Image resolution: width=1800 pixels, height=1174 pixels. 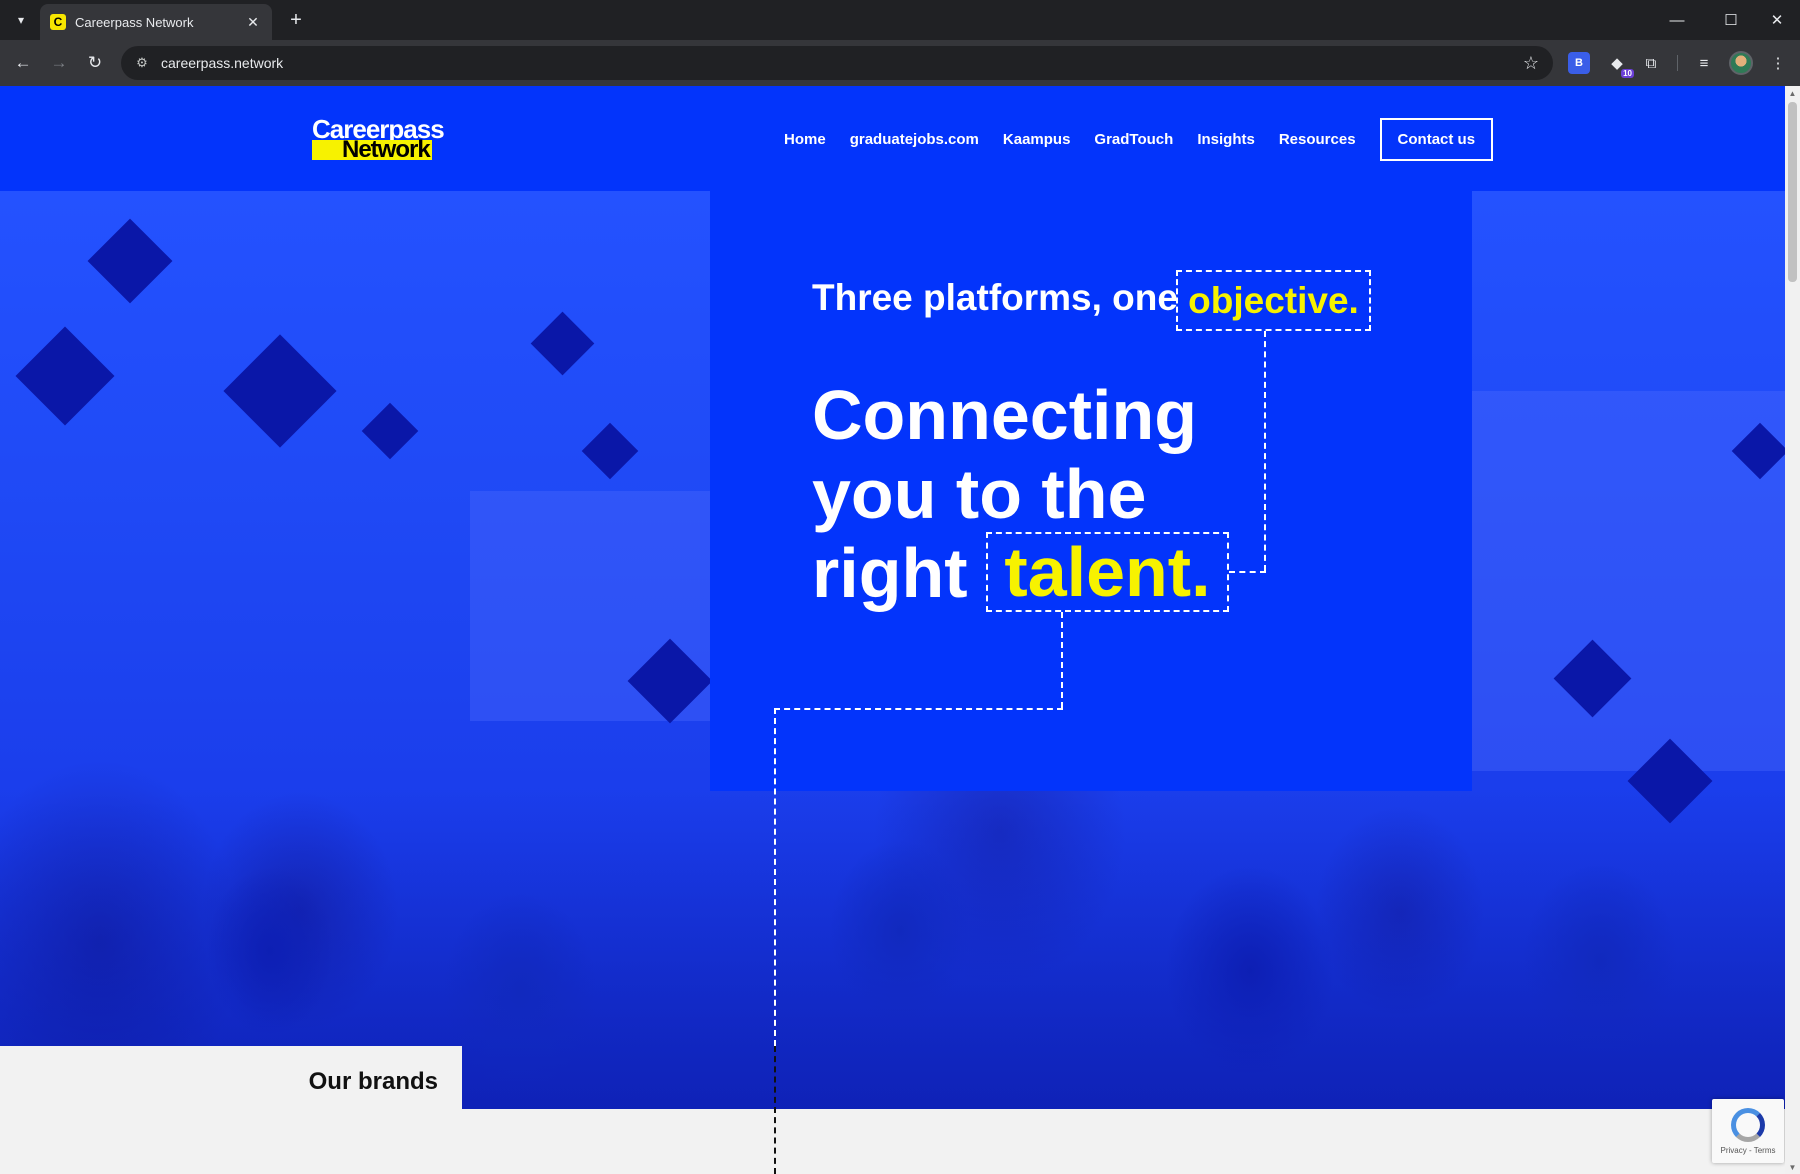 I want to click on hero-tagline: Three platforms, one, so click(x=995, y=297).